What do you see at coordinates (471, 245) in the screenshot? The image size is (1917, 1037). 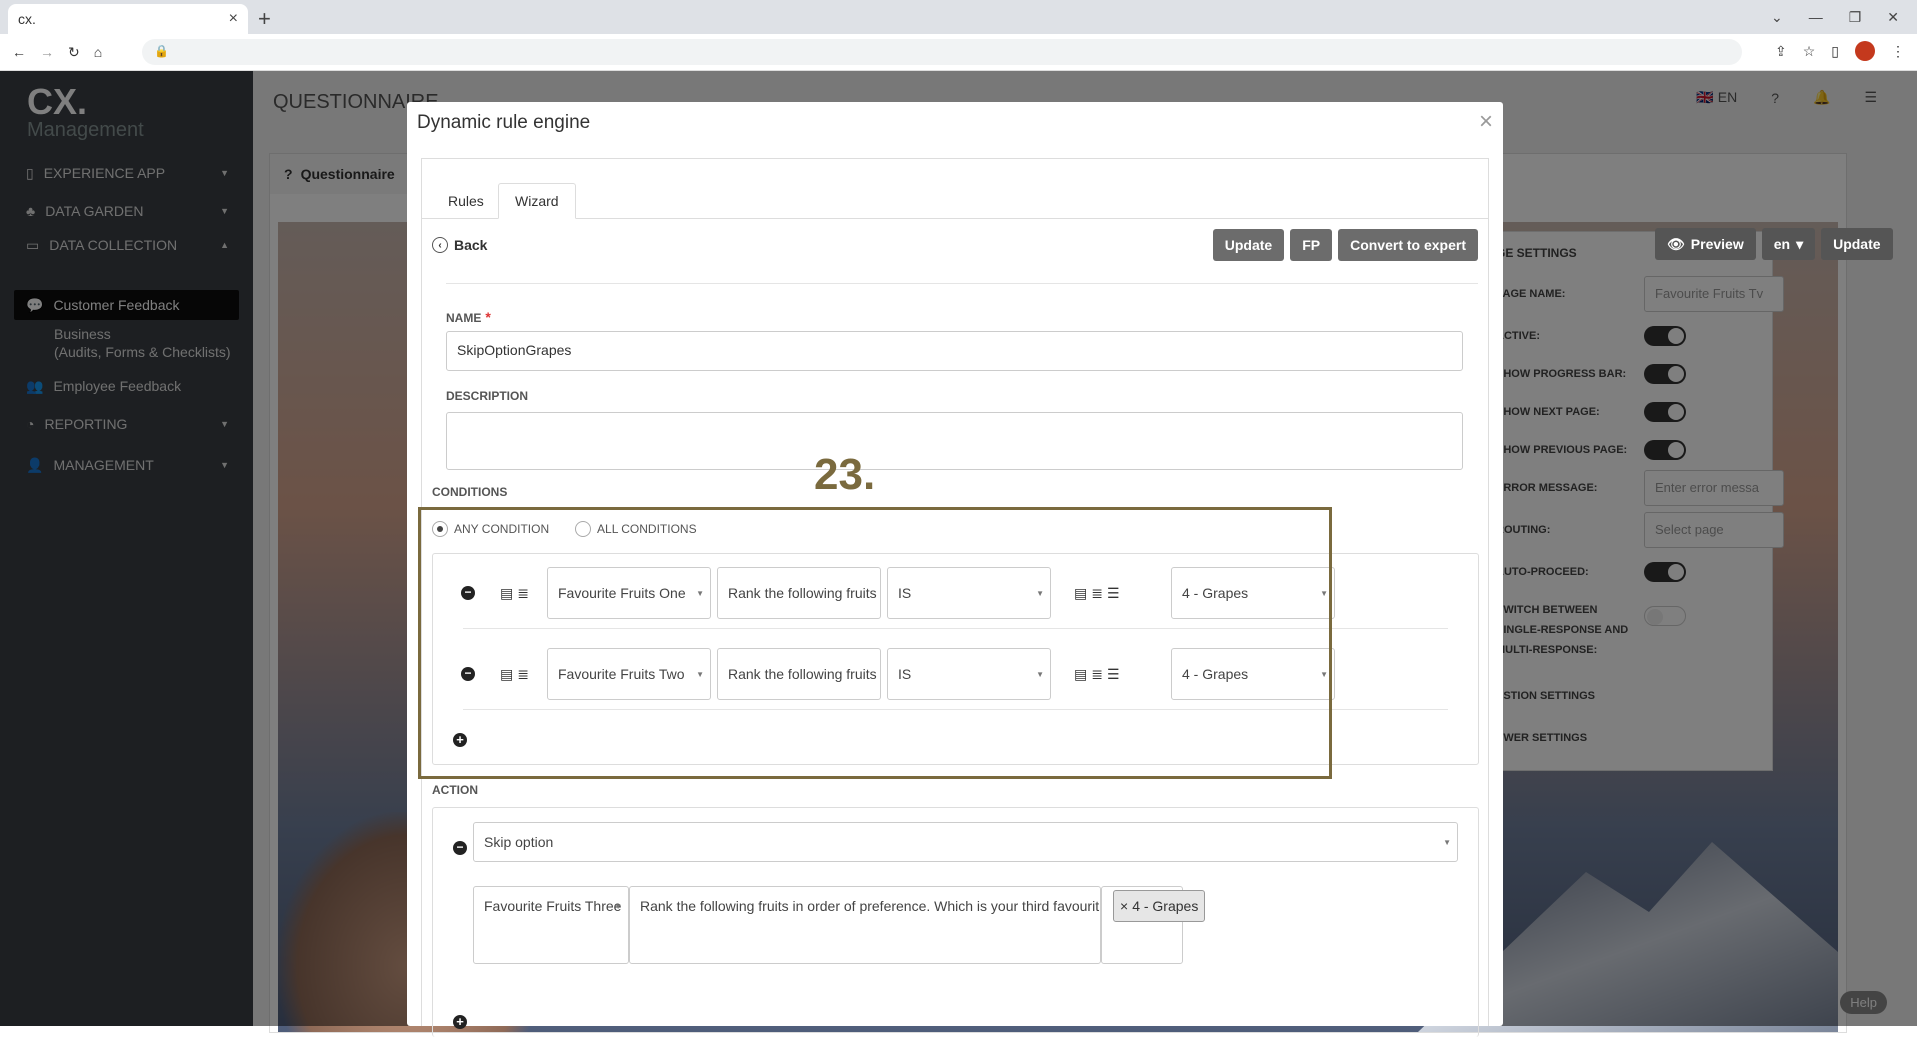 I see `back-label: Back` at bounding box center [471, 245].